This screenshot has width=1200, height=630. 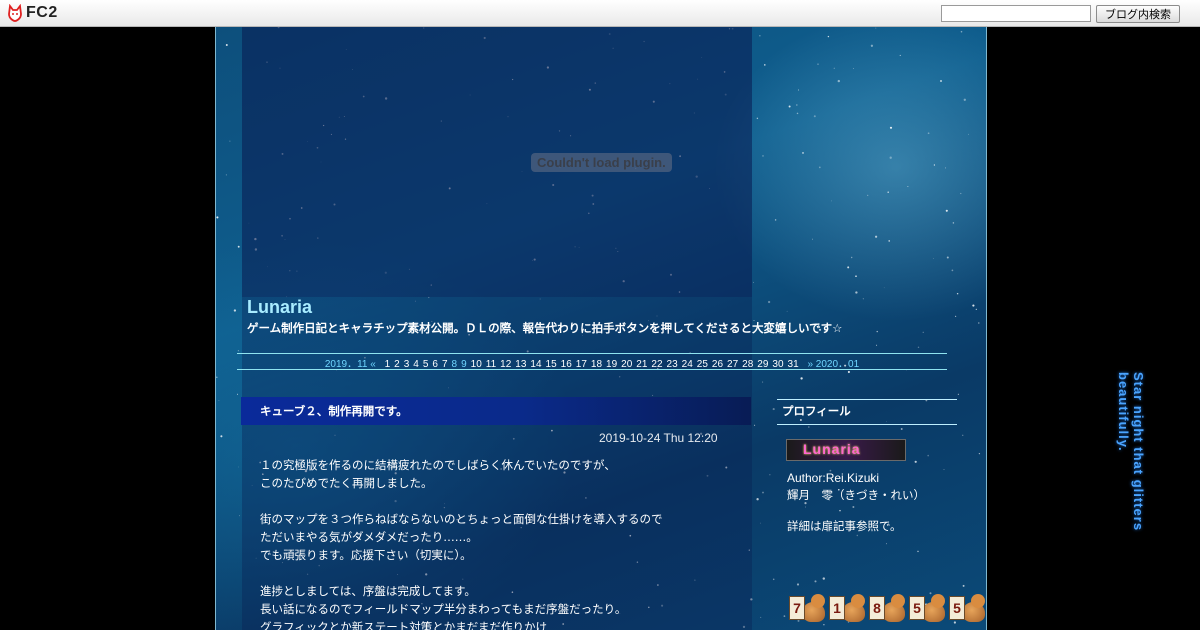 What do you see at coordinates (366, 555) in the screenshot?
I see `entry-line: でも頑張ります。応援下さい（切実に）。` at bounding box center [366, 555].